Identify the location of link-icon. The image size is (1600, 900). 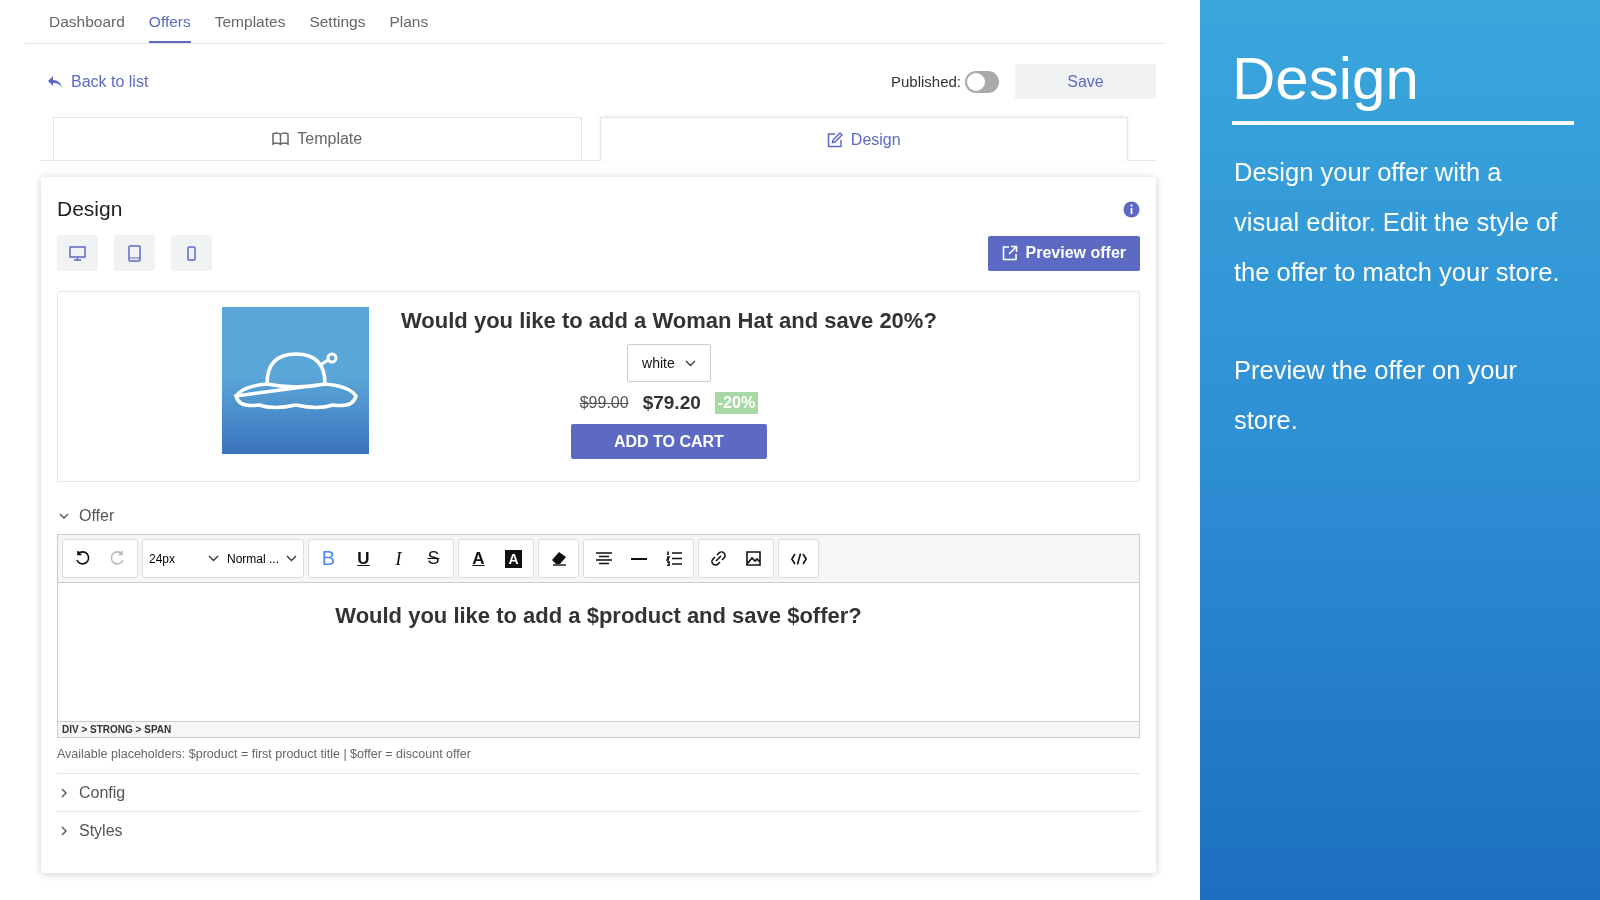
(718, 558).